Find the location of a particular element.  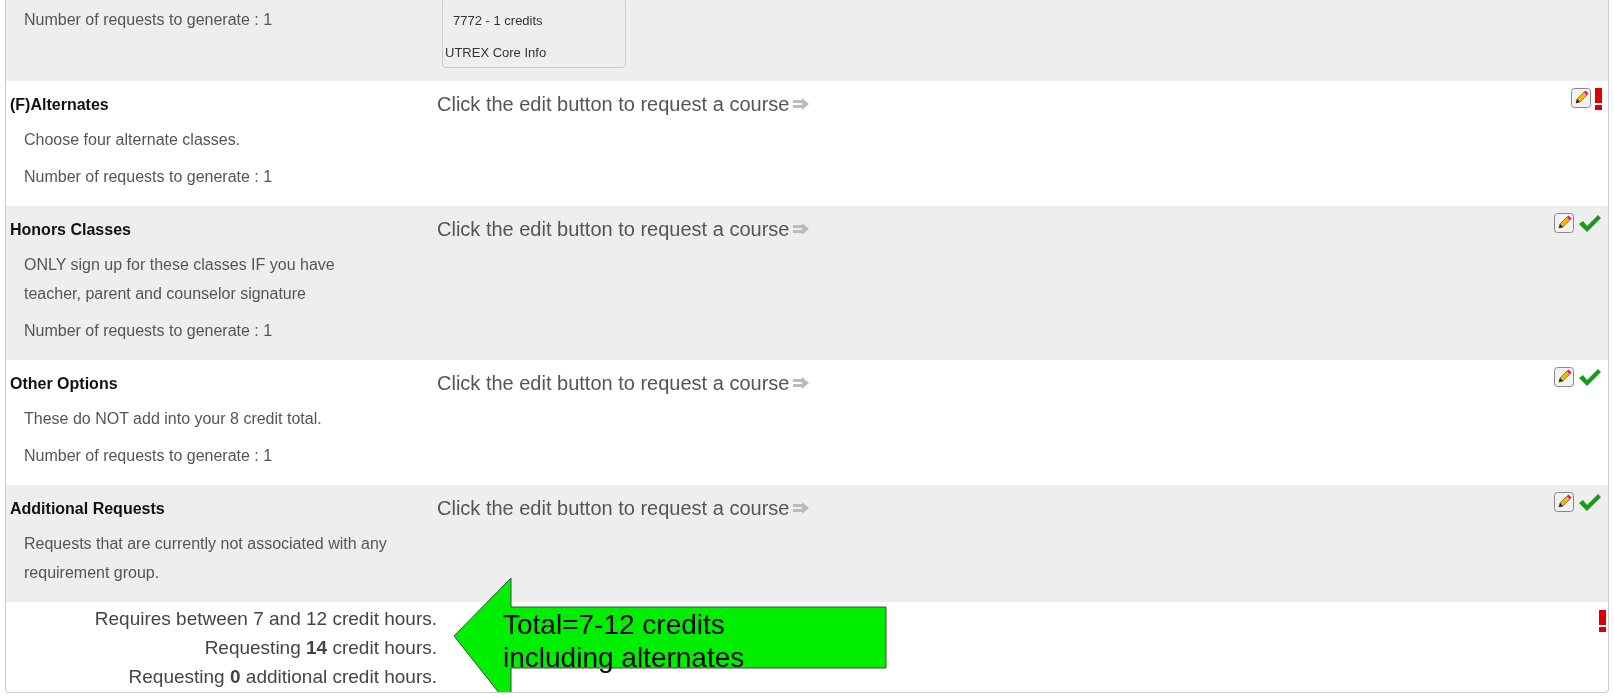

credit-summary: Requesting 14 credit hours. is located at coordinates (320, 647).